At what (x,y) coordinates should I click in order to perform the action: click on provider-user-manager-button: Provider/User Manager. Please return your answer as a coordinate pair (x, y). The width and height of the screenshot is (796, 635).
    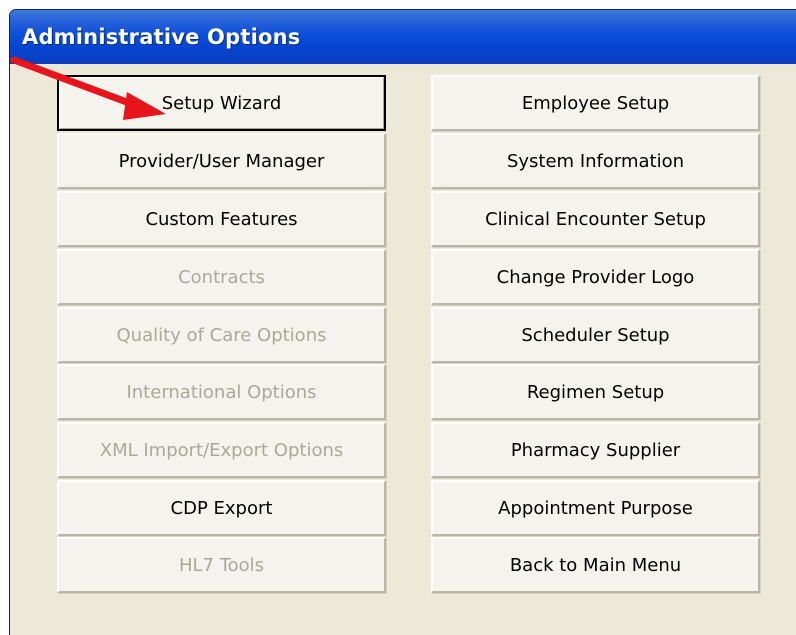
    Looking at the image, I should click on (221, 161).